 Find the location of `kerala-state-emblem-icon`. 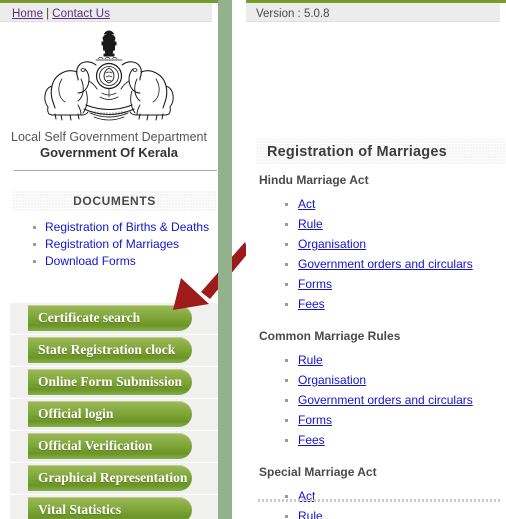

kerala-state-emblem-icon is located at coordinates (109, 75).